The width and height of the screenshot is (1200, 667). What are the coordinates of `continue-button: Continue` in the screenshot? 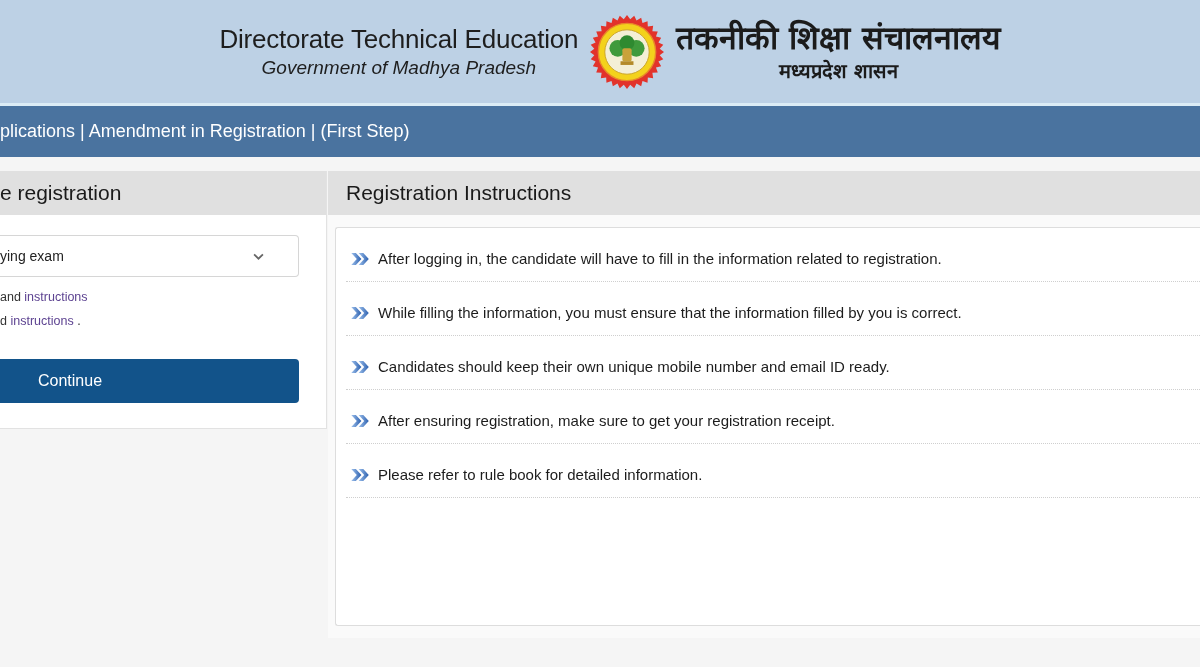 It's located at (149, 381).